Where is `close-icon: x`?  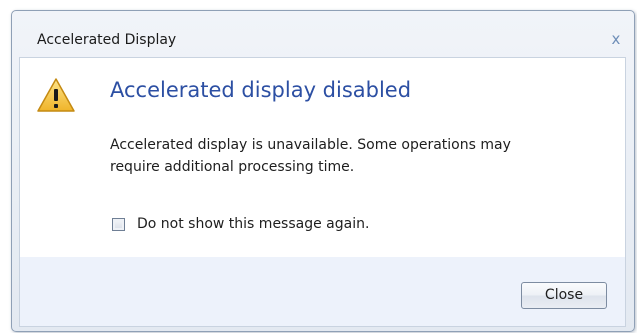 close-icon: x is located at coordinates (616, 39).